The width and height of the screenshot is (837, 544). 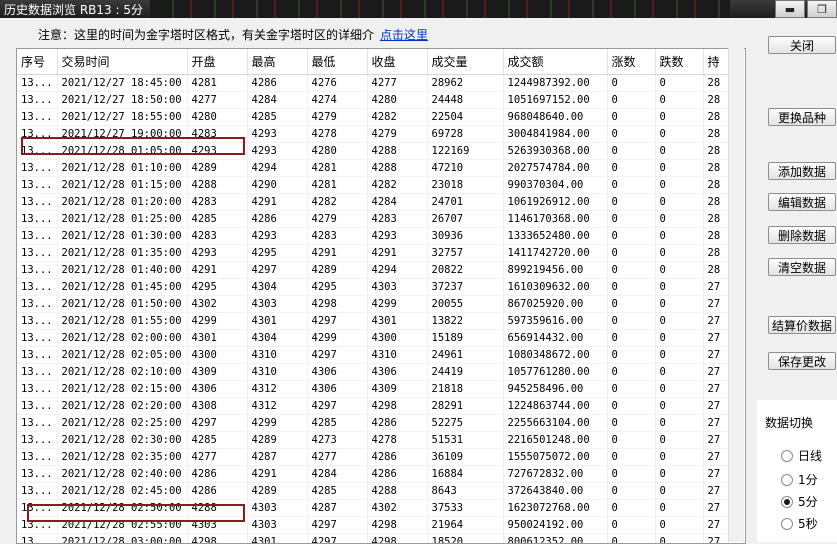 I want to click on column-header: 涨数, so click(x=631, y=62).